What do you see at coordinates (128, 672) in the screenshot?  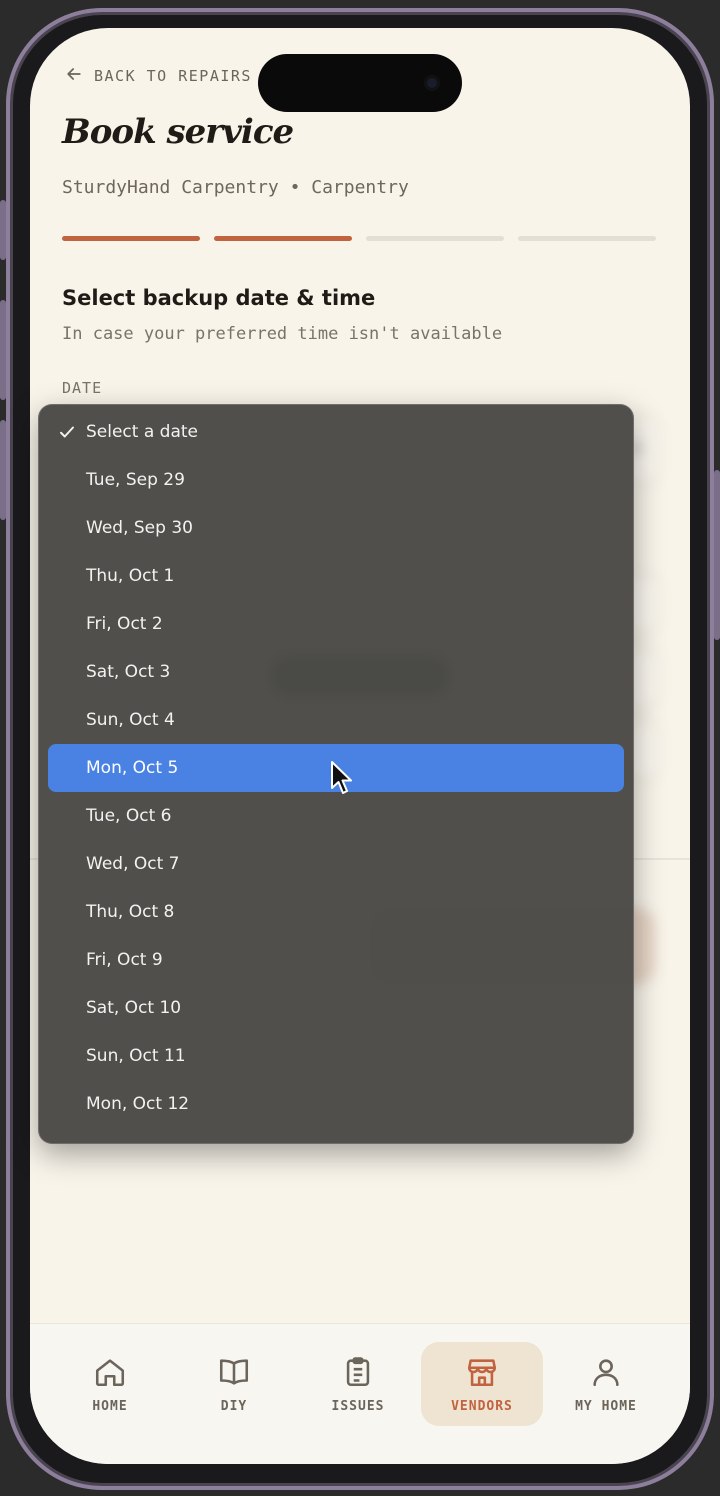 I see `option-label: Sat, Oct 3` at bounding box center [128, 672].